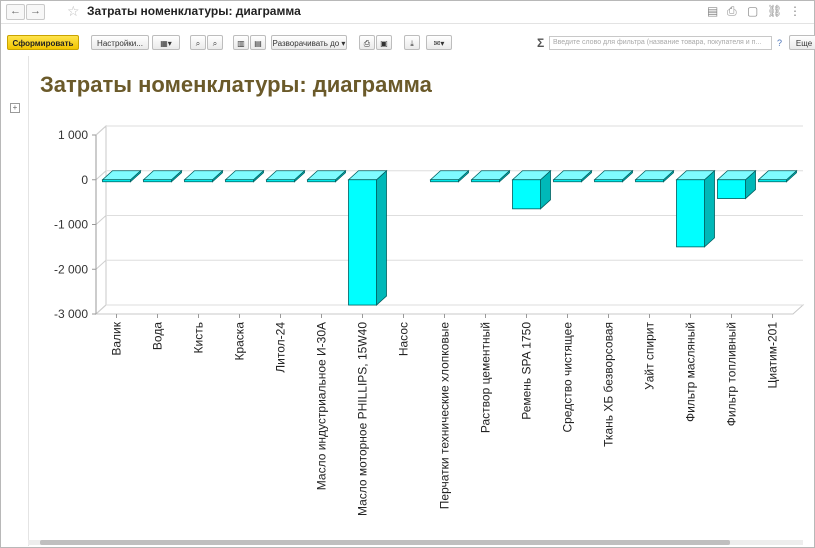 This screenshot has width=815, height=548. I want to click on horizontal-scrollbar, so click(415, 542).